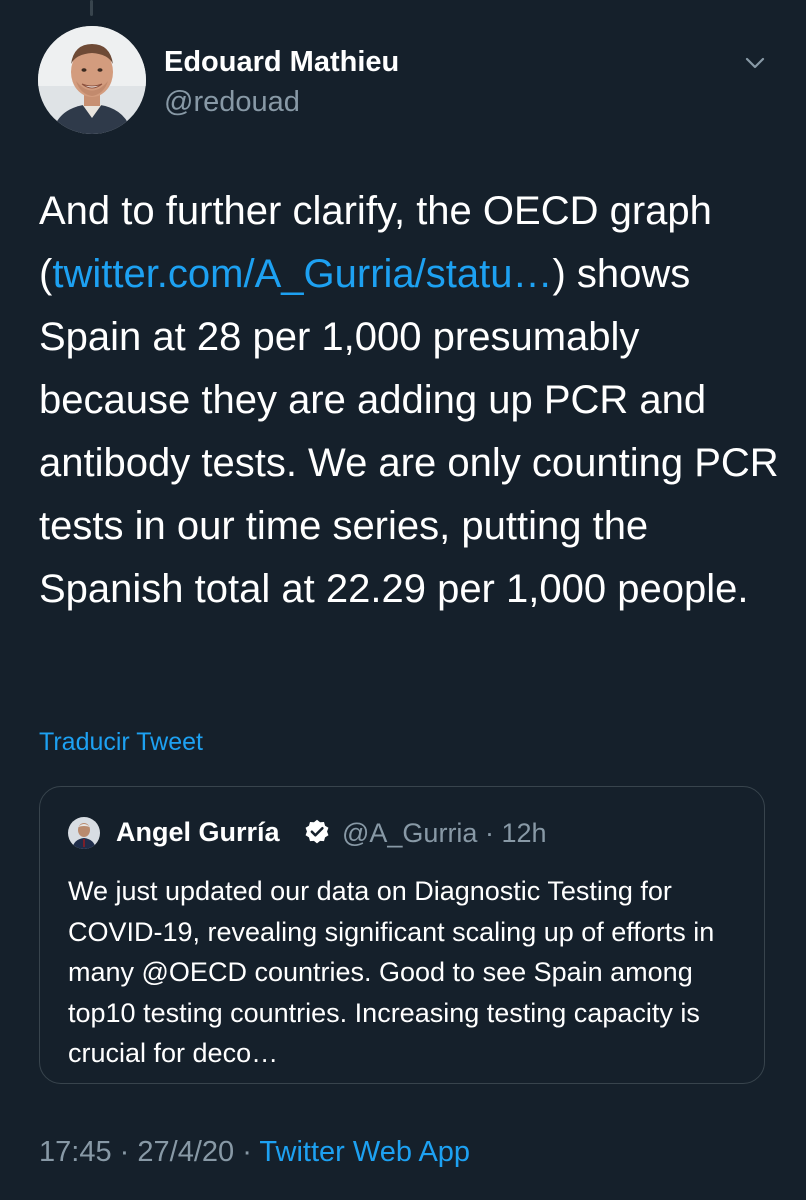 The width and height of the screenshot is (806, 1200). I want to click on author-handle: @redouad, so click(232, 102).